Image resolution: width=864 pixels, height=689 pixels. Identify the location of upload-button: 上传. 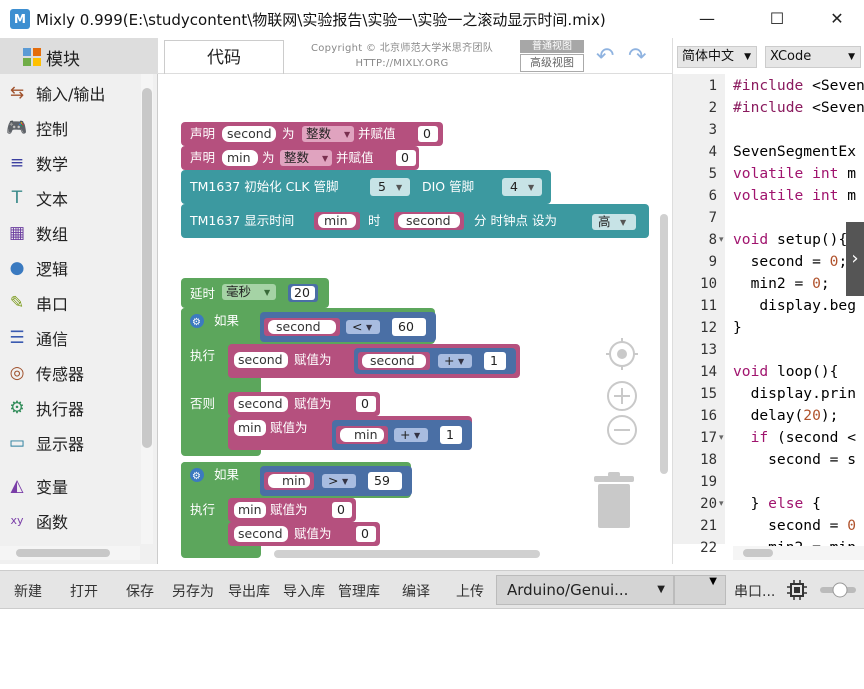
(470, 591).